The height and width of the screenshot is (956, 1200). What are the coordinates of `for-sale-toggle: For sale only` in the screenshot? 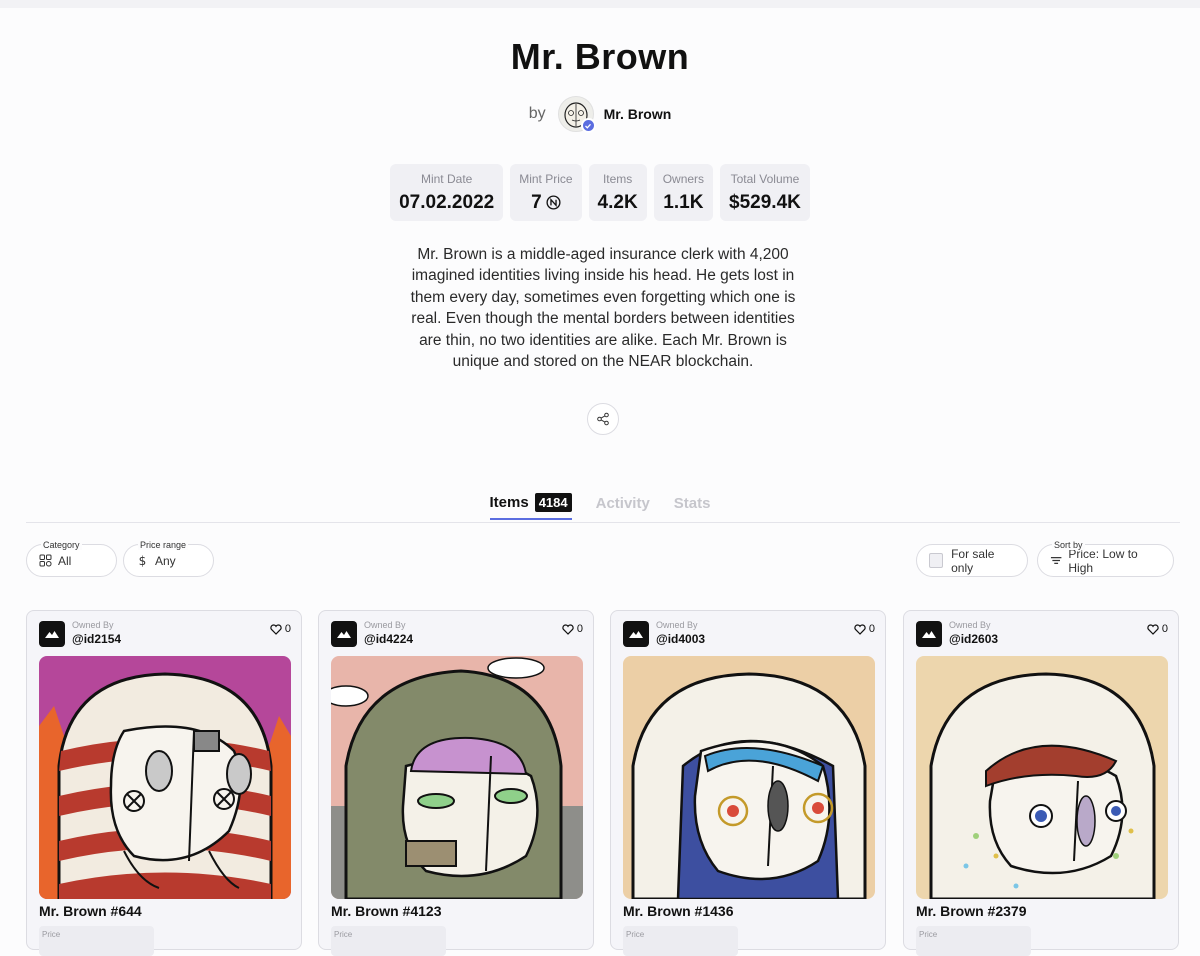 It's located at (972, 560).